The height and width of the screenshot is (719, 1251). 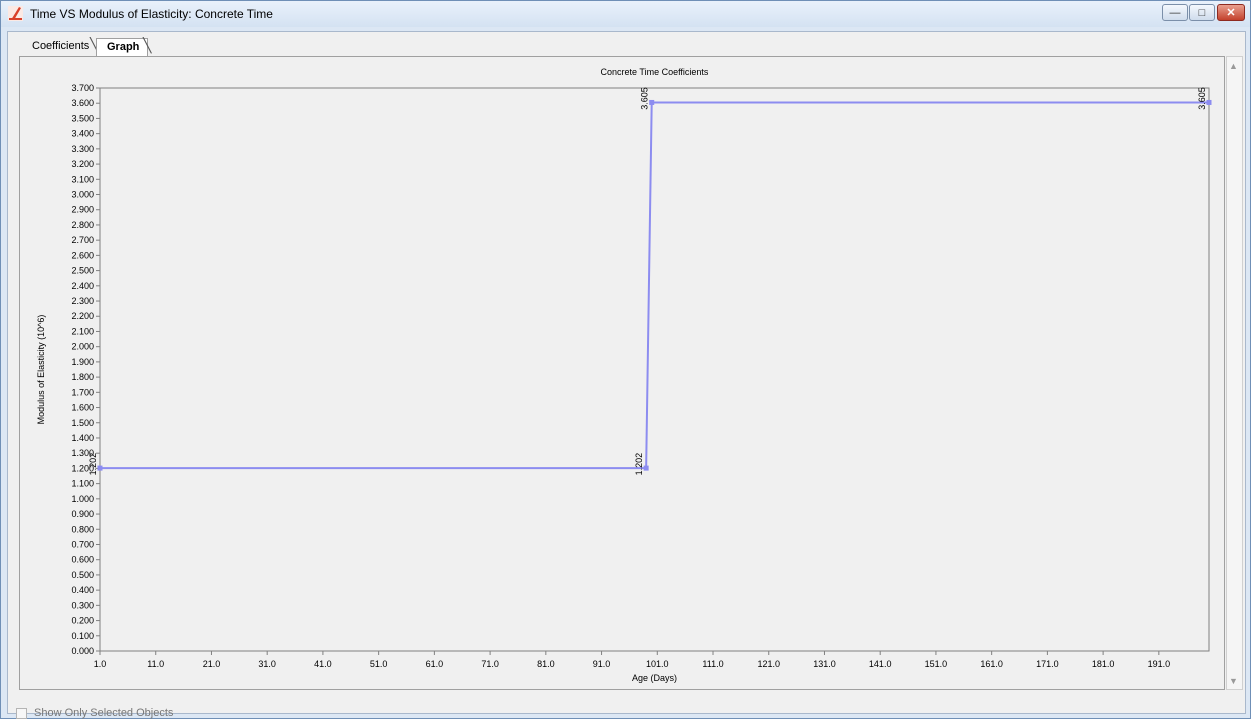 What do you see at coordinates (100, 664) in the screenshot?
I see `x-tick-label: 1.0` at bounding box center [100, 664].